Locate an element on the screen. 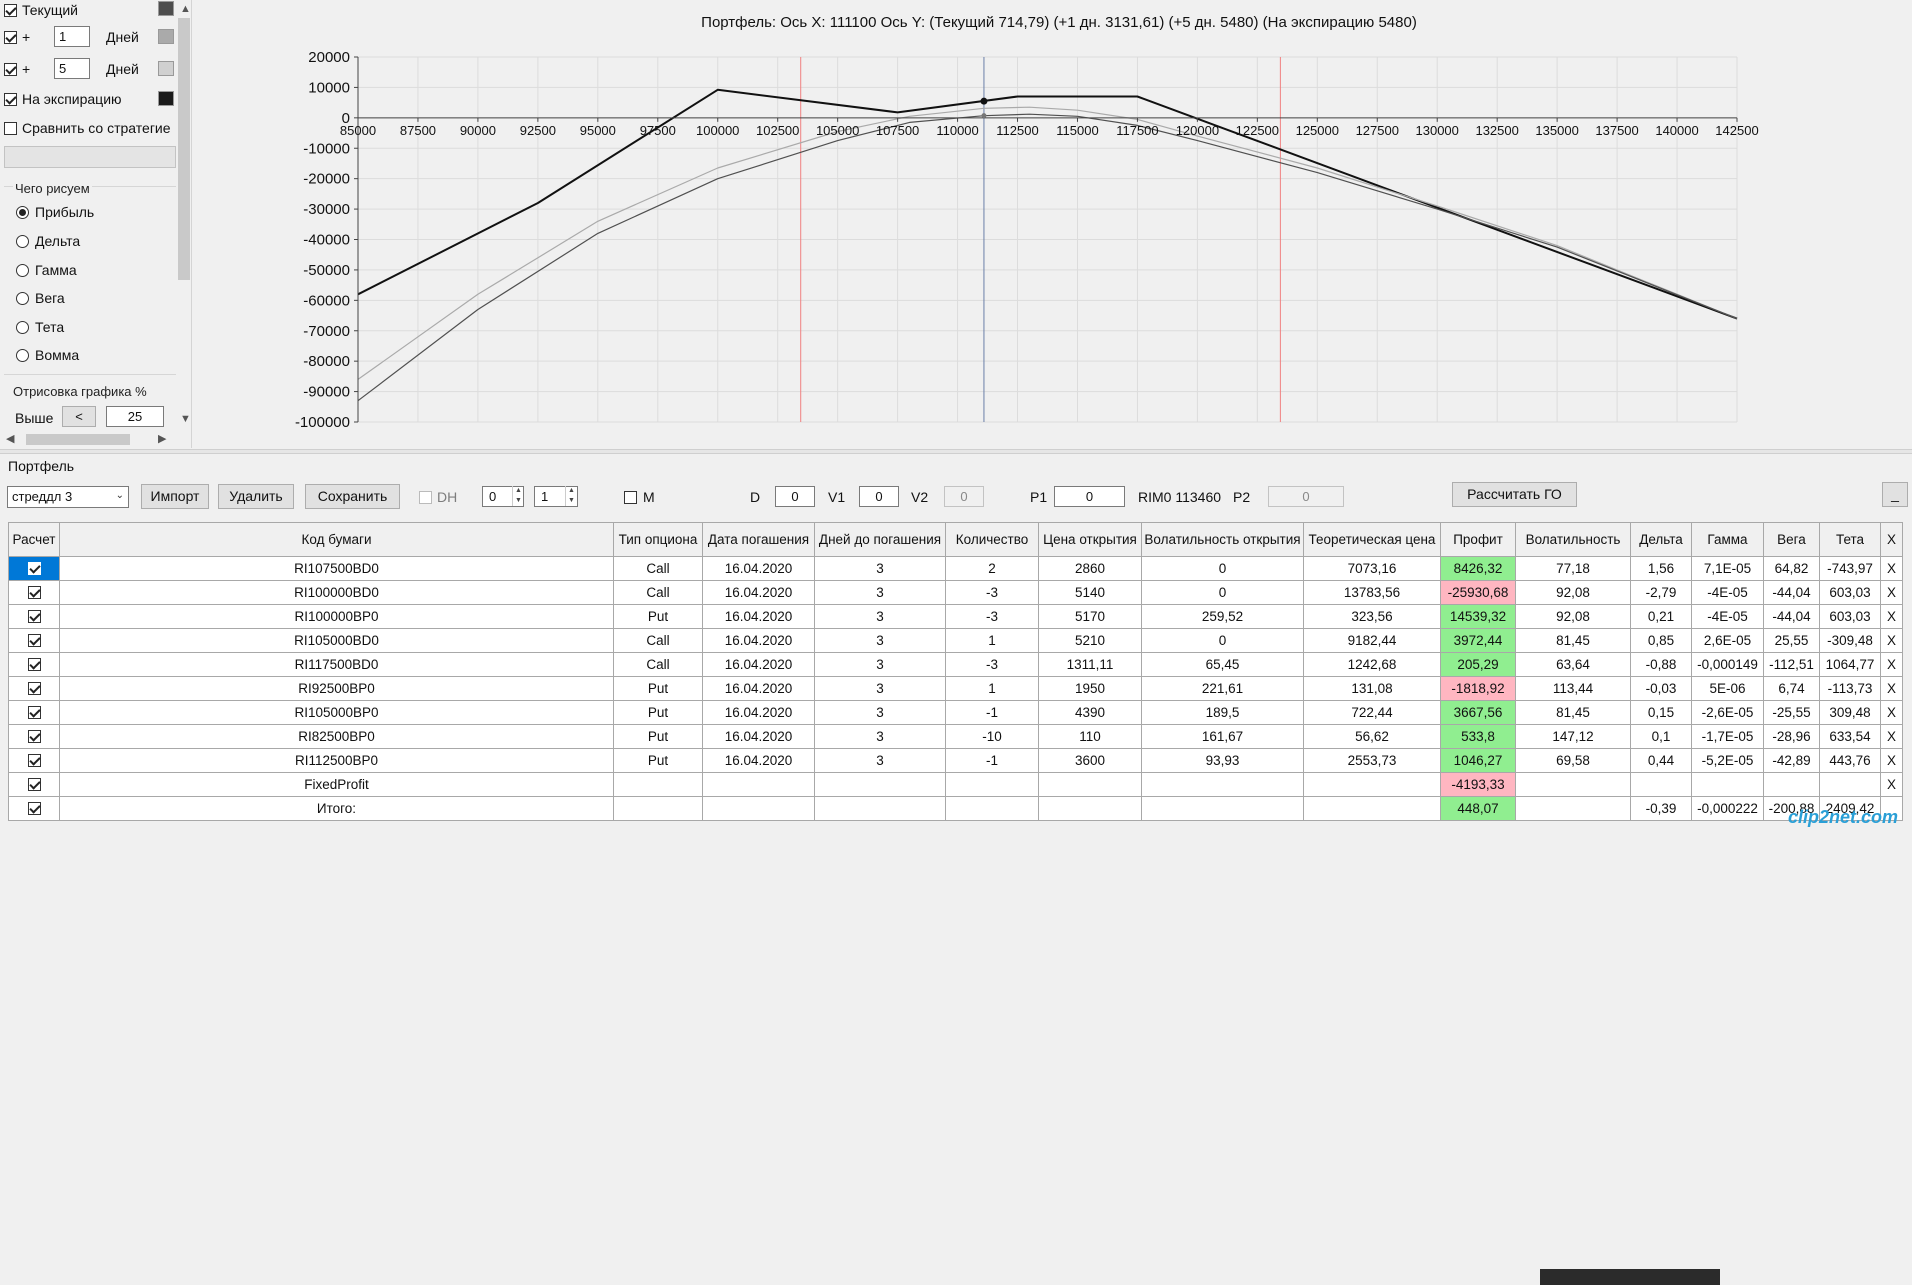  curve-plus1-color-swatch is located at coordinates (166, 36).